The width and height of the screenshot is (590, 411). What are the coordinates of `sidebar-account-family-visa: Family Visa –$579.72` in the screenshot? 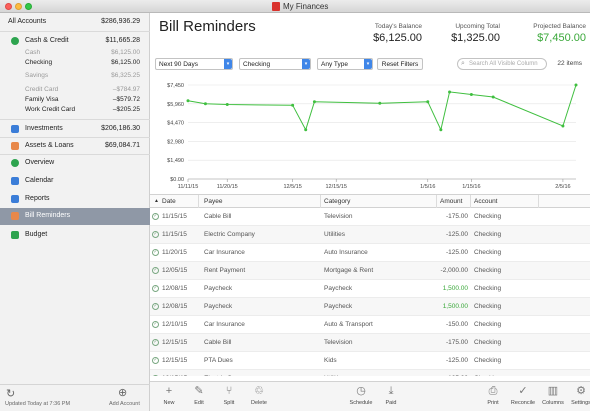 It's located at (75, 100).